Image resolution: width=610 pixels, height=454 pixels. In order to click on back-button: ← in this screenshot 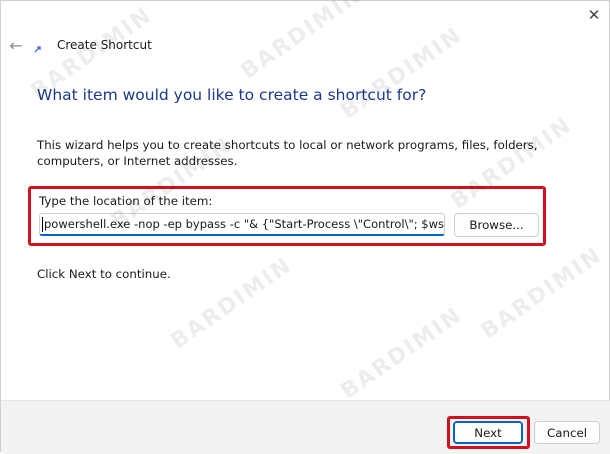, I will do `click(16, 45)`.